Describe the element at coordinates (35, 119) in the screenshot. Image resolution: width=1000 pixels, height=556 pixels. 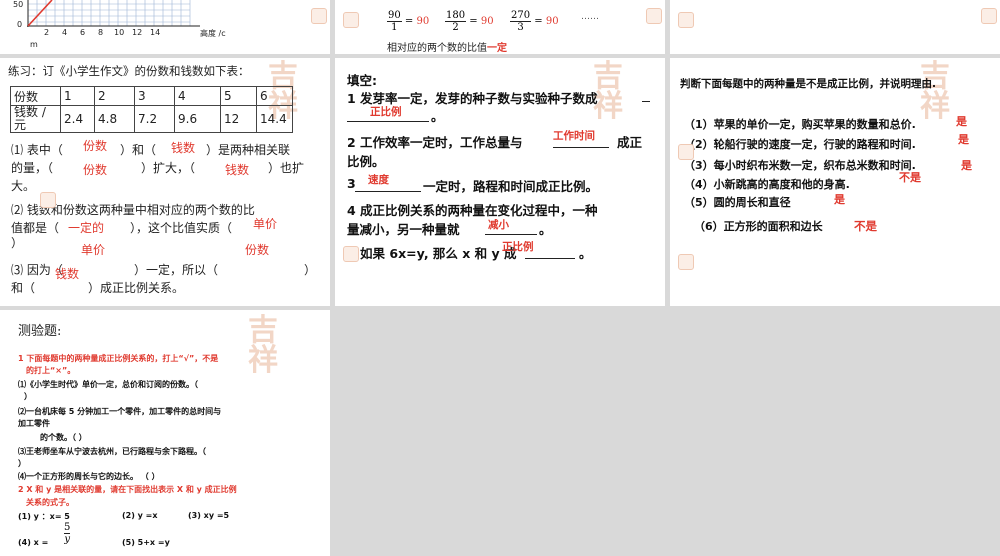
I see `table-row-header: 钱数 / 元` at that location.